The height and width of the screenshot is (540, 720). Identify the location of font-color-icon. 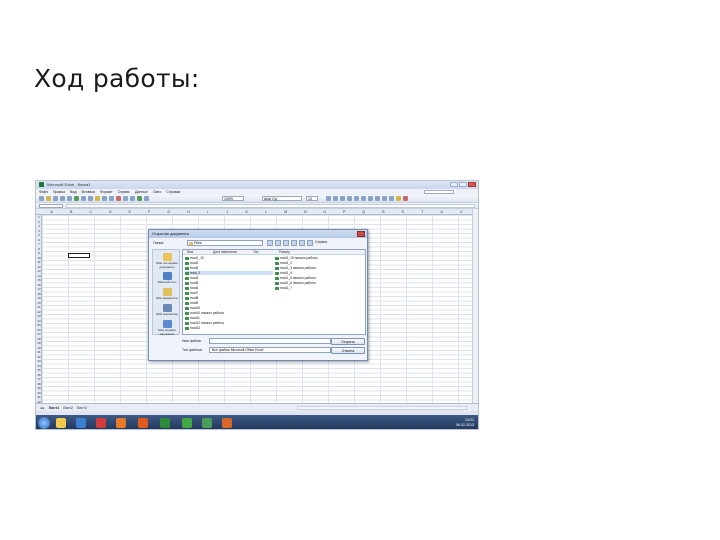
(405, 198).